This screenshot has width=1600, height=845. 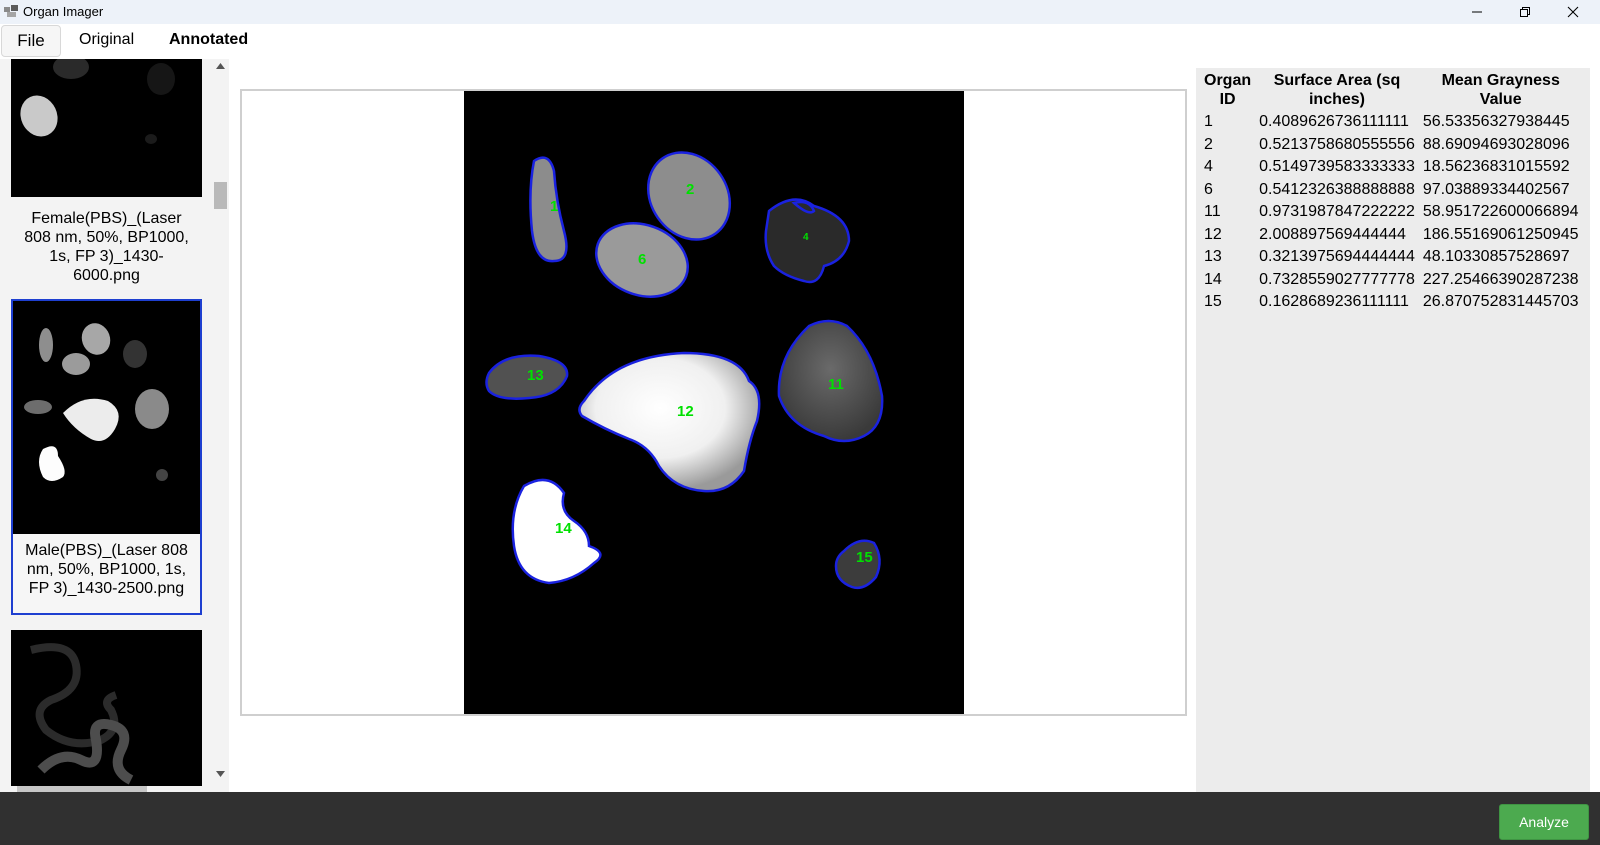 What do you see at coordinates (1208, 121) in the screenshot?
I see `cell-organ-id: 1` at bounding box center [1208, 121].